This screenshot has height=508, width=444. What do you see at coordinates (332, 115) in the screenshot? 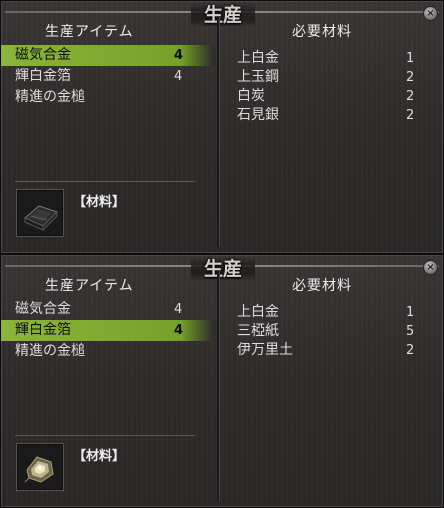
I see `material-row: 石見銀 2` at bounding box center [332, 115].